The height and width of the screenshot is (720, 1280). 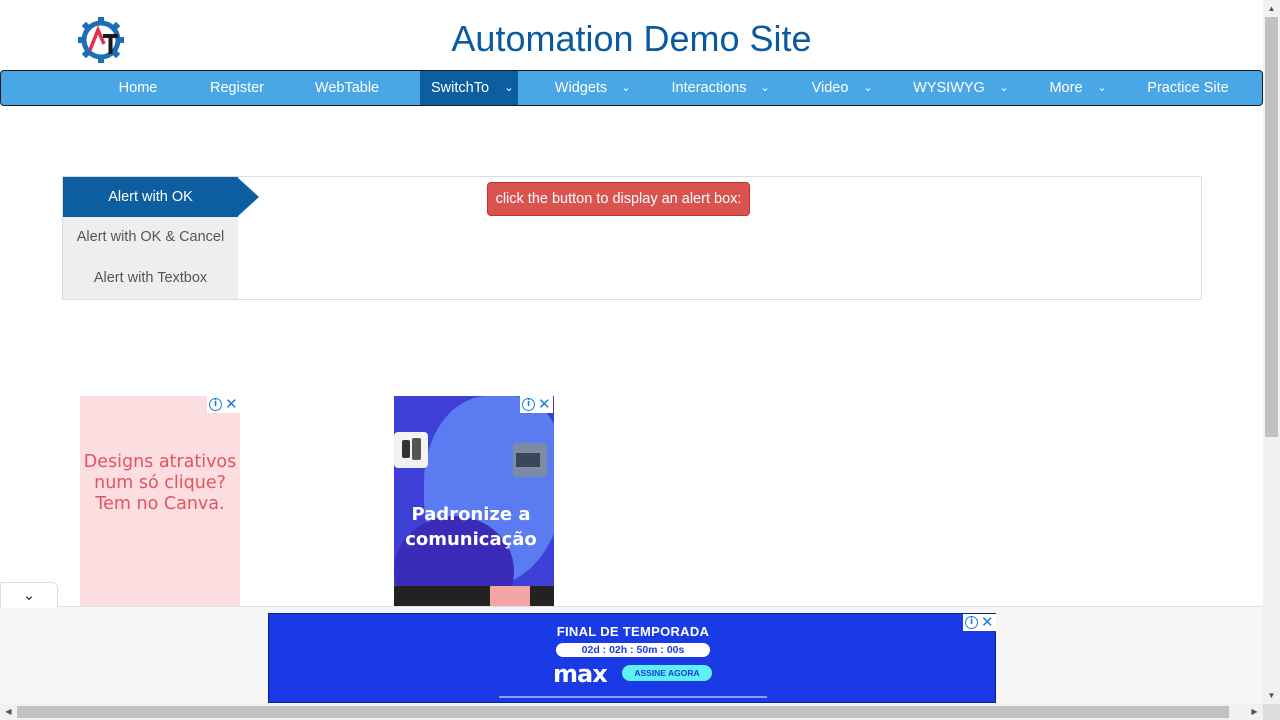 What do you see at coordinates (830, 88) in the screenshot?
I see `nav-video: Video` at bounding box center [830, 88].